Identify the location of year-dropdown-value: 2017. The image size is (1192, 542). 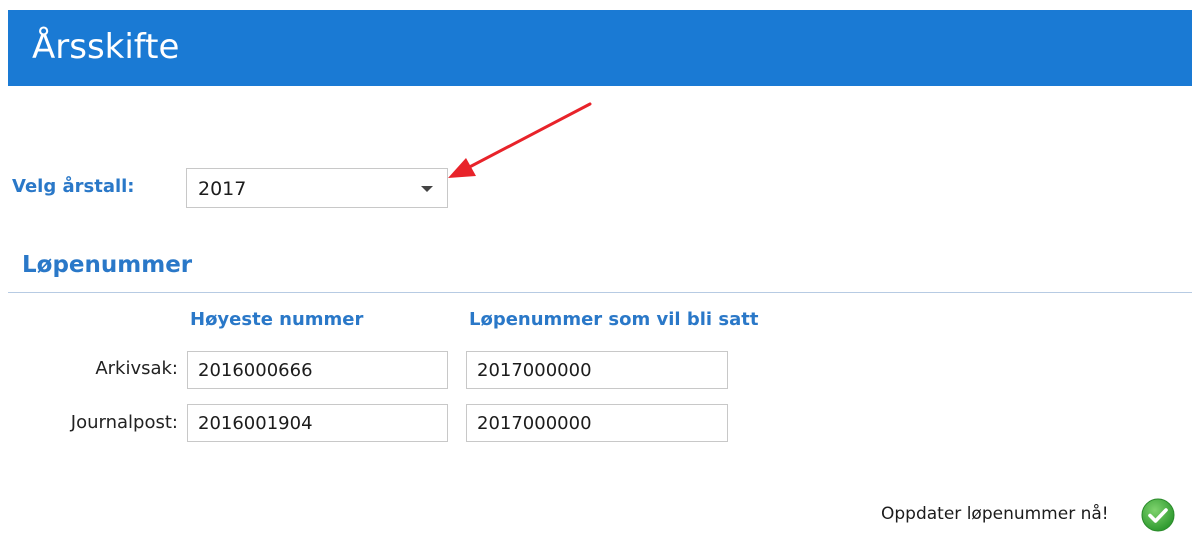
(222, 189).